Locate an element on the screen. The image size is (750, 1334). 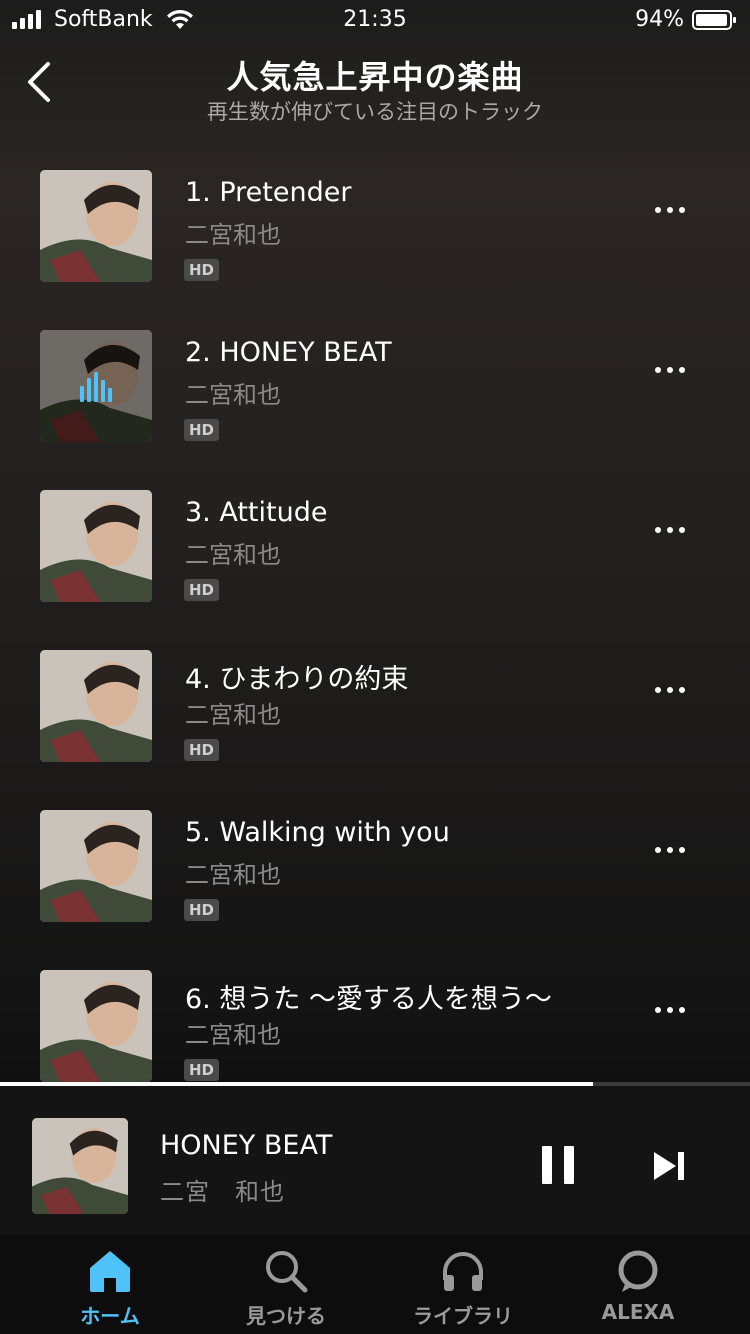
now-playing-title: HONEY BEAT is located at coordinates (246, 1145).